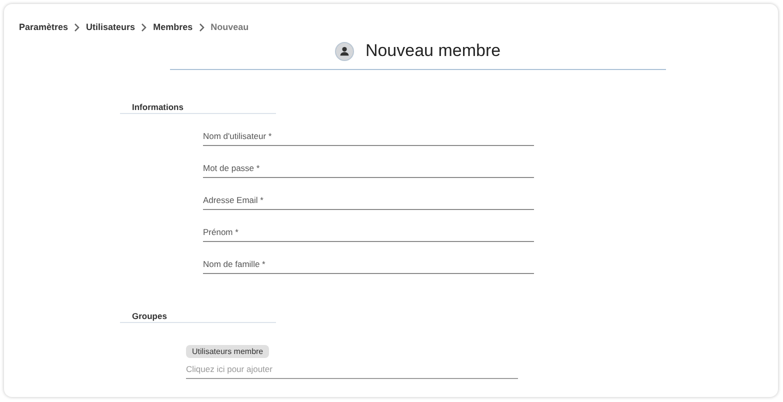 Image resolution: width=783 pixels, height=402 pixels. What do you see at coordinates (368, 194) in the screenshot?
I see `input-field: Adresse Email *` at bounding box center [368, 194].